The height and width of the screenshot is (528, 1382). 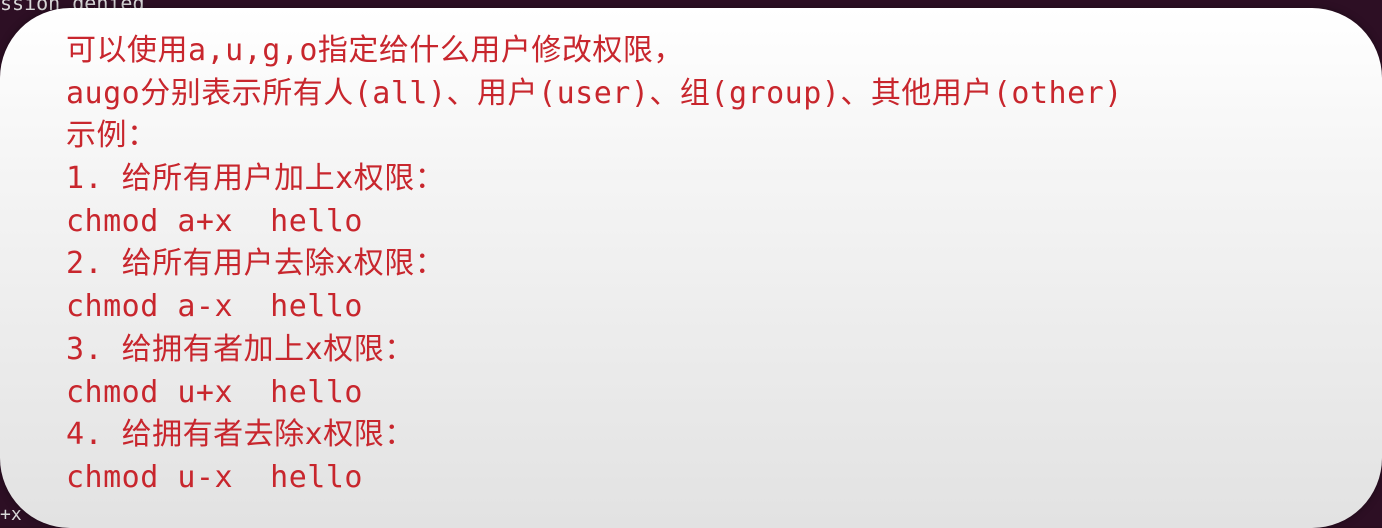 I want to click on slide-line-step-4: 4. 给拥有者去除x权限：, so click(x=240, y=435).